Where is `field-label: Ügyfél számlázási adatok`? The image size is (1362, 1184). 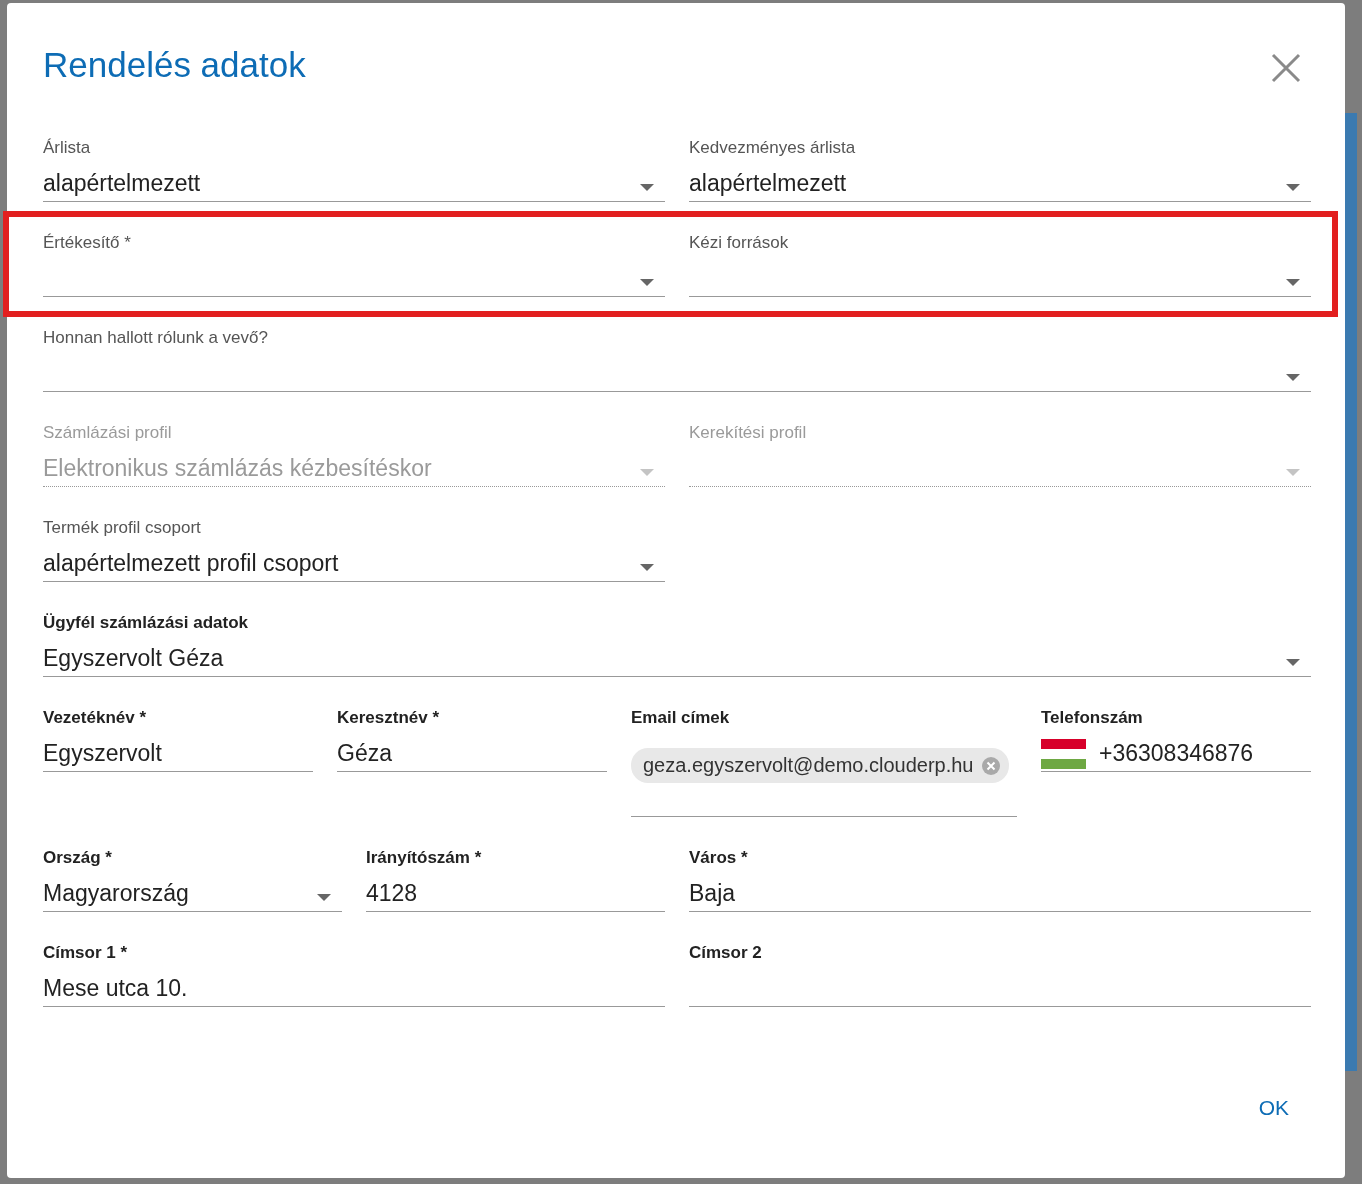
field-label: Ügyfél számlázási adatok is located at coordinates (146, 623).